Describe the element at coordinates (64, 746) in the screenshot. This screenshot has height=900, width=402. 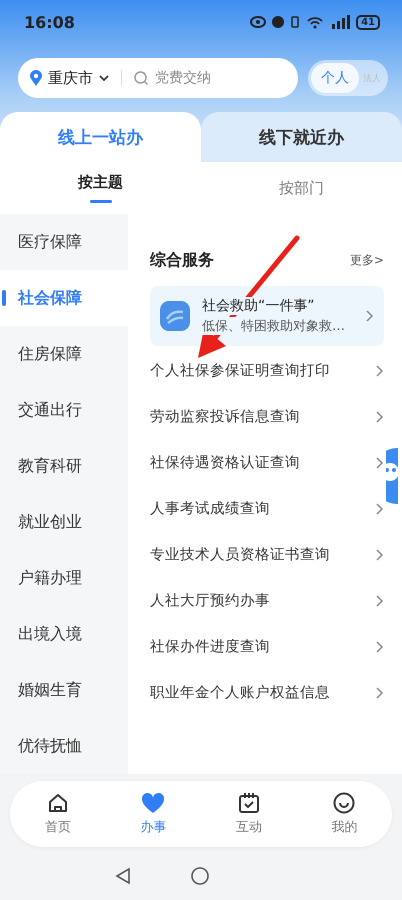
I see `sidebar-item: 优待抚恤` at that location.